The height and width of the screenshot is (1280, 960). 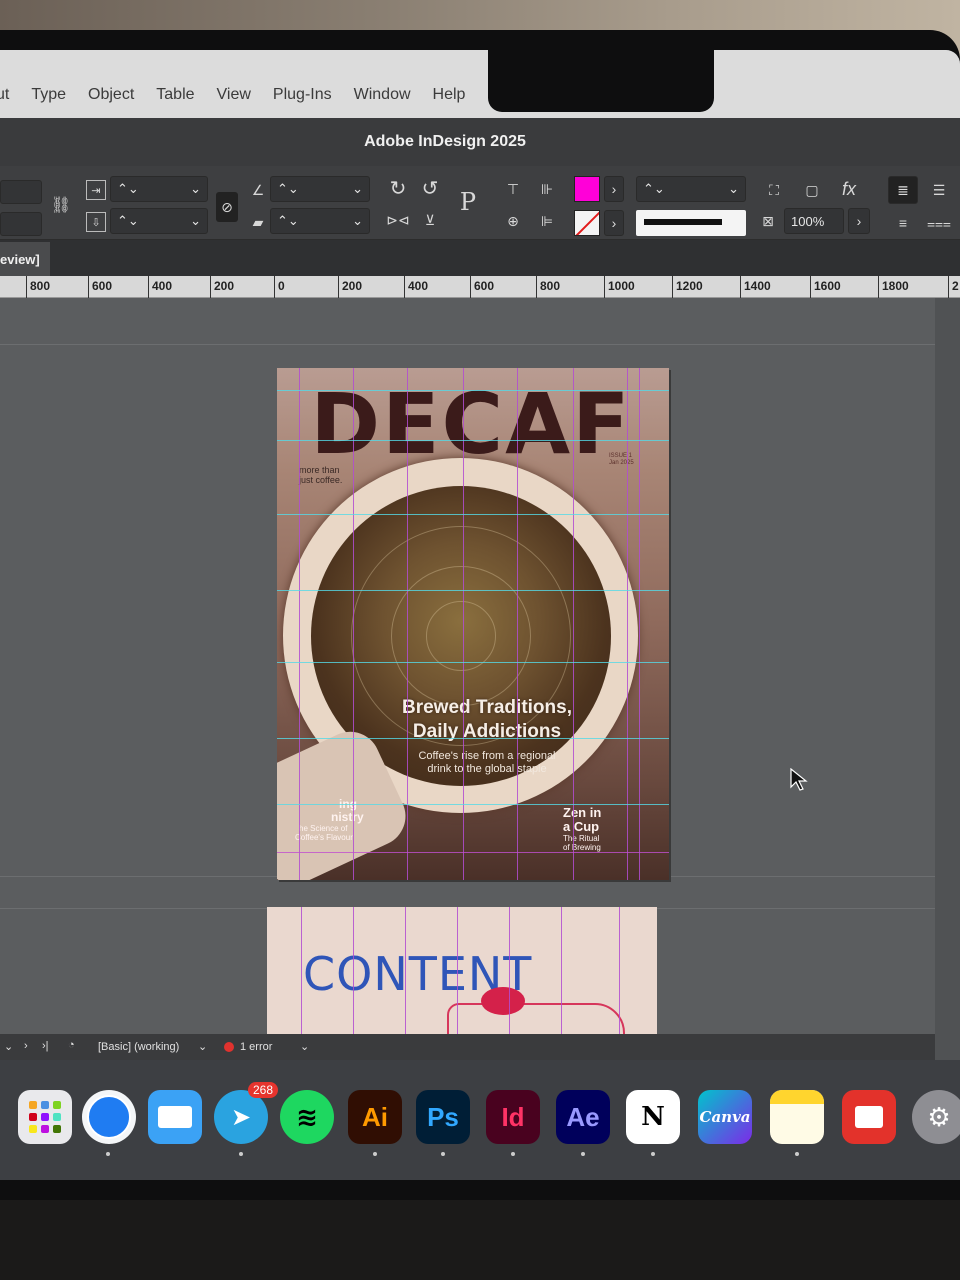 I want to click on height-field: ⌃⌄ ⌄, so click(x=159, y=221).